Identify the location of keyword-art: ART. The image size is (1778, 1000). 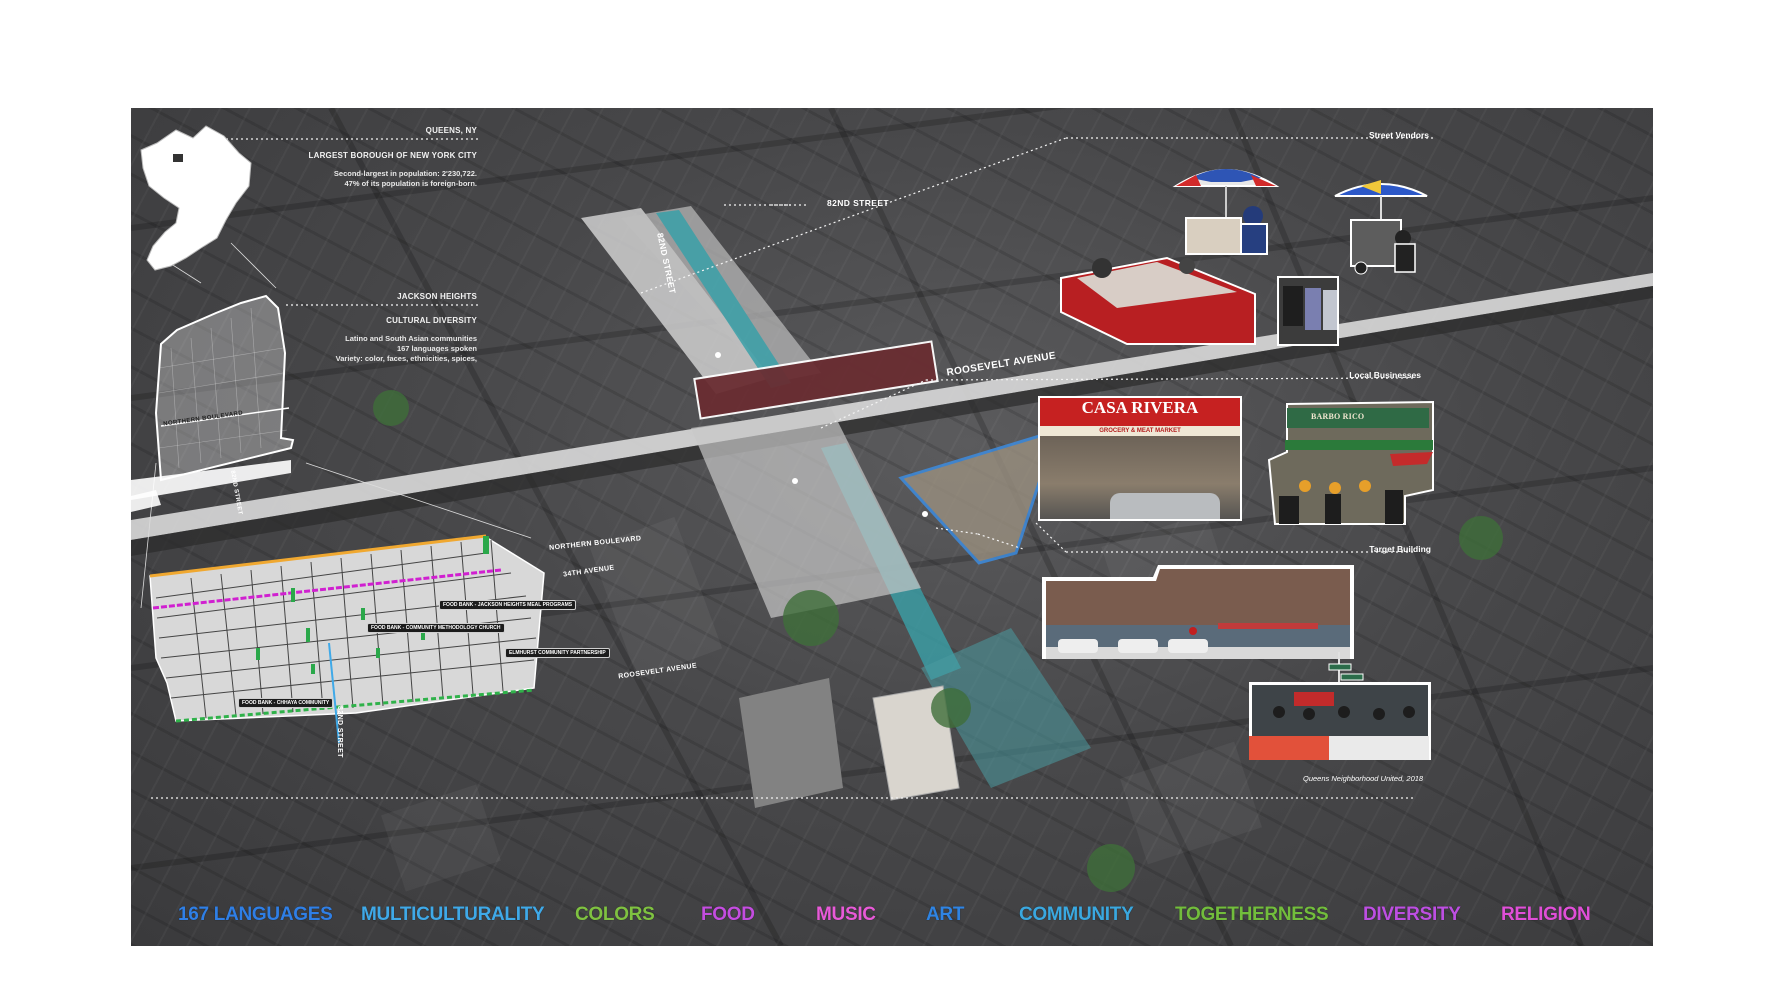
(945, 914).